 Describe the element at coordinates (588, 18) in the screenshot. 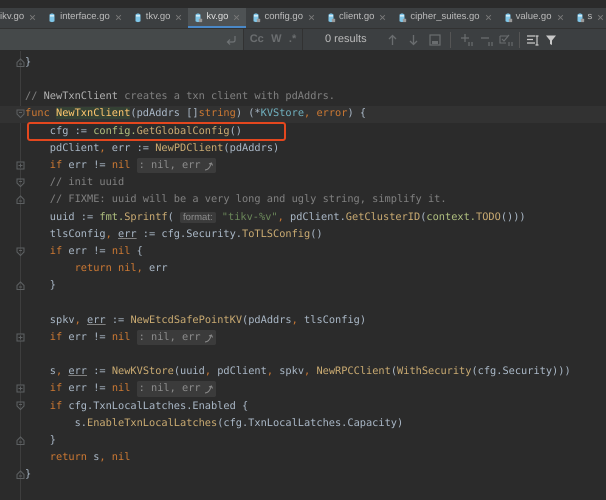

I see `file-tab: s` at that location.